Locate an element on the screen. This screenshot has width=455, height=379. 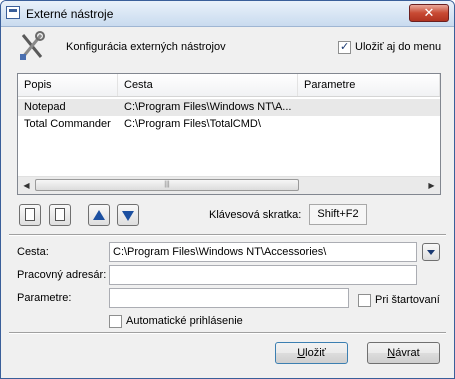
auto-login-checkbox is located at coordinates (115, 321).